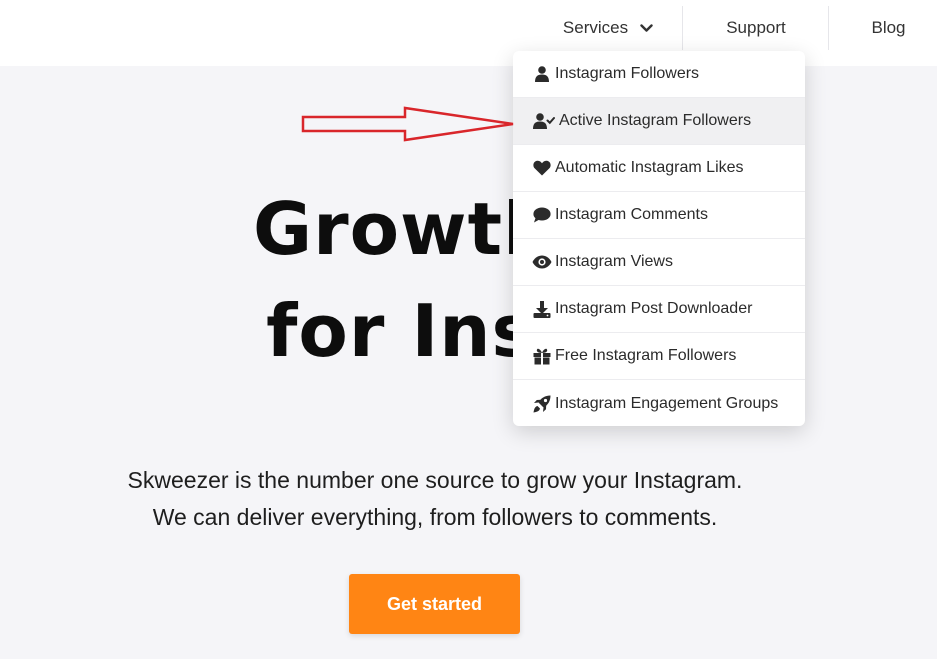 This screenshot has height=659, width=937. What do you see at coordinates (646, 355) in the screenshot?
I see `dropdown-item-label: Free Instagram Followers` at bounding box center [646, 355].